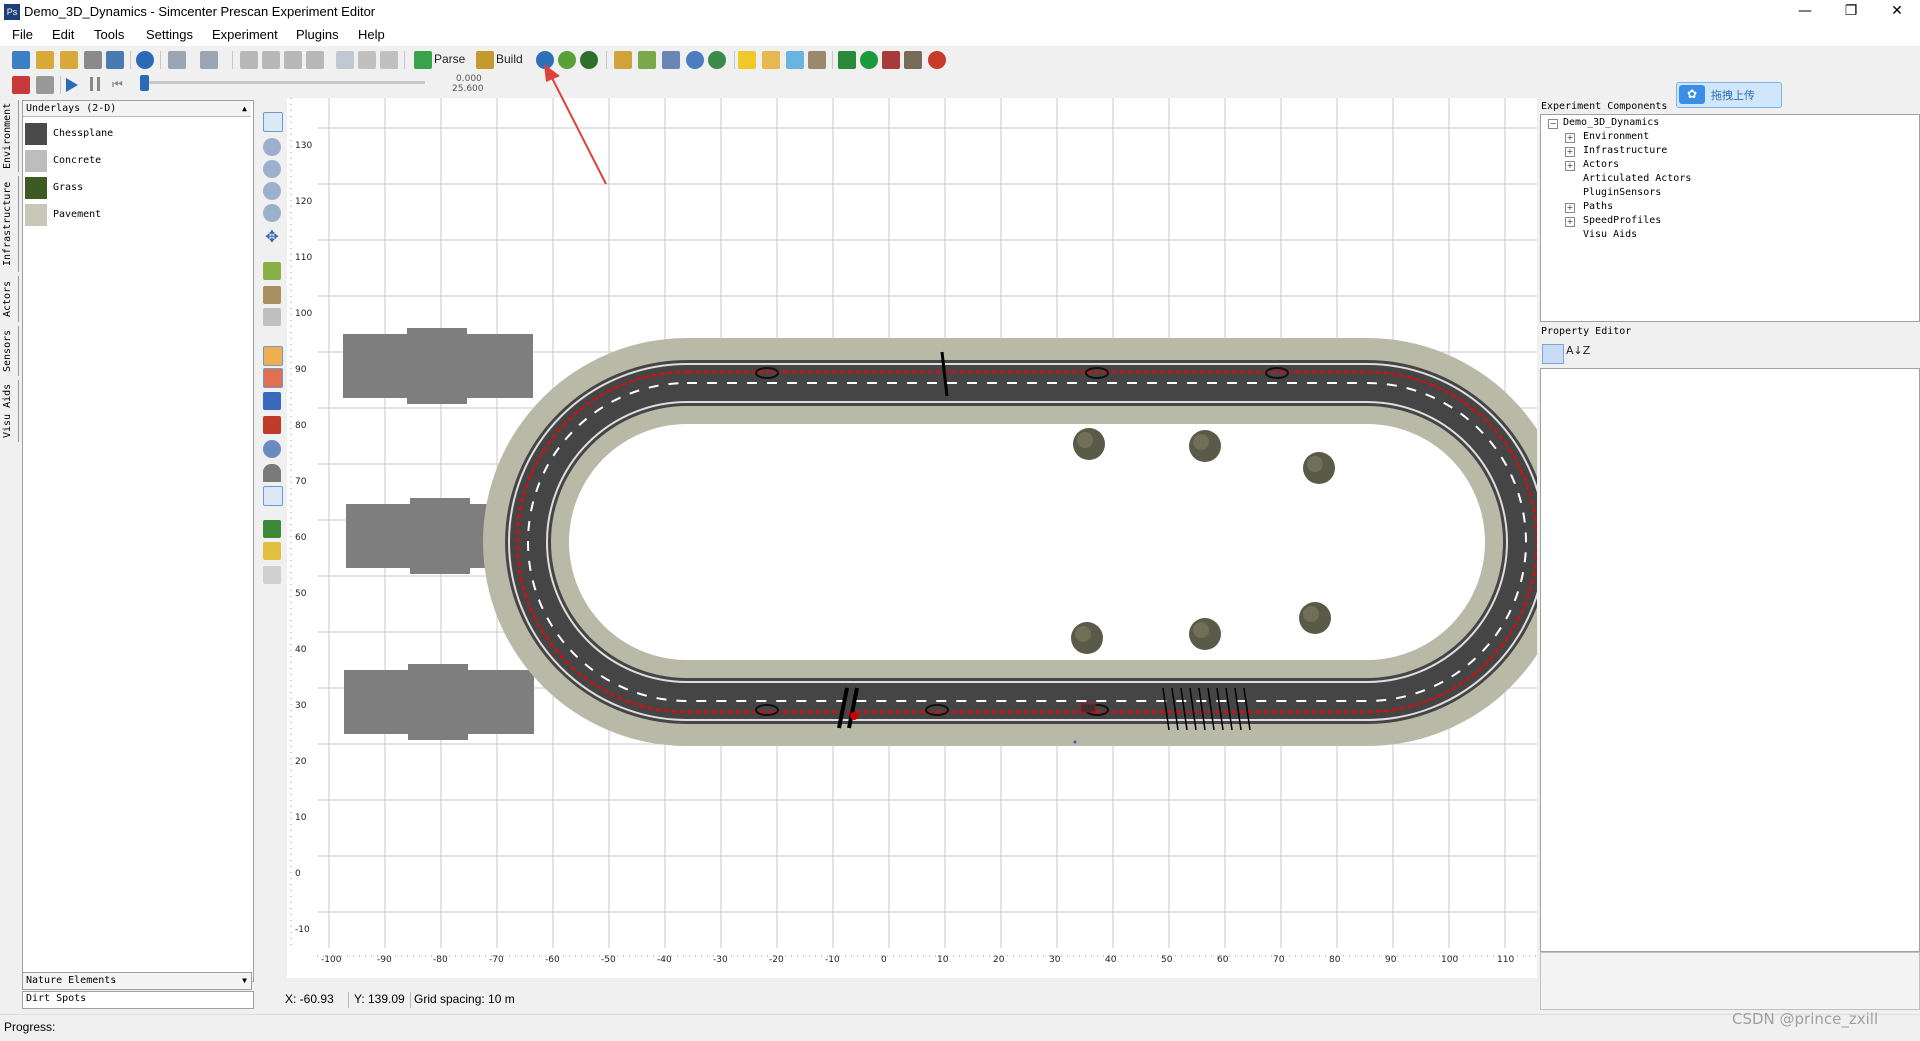 The height and width of the screenshot is (1041, 1920). Describe the element at coordinates (1637, 178) in the screenshot. I see `tree-item: Articulated Actors` at that location.